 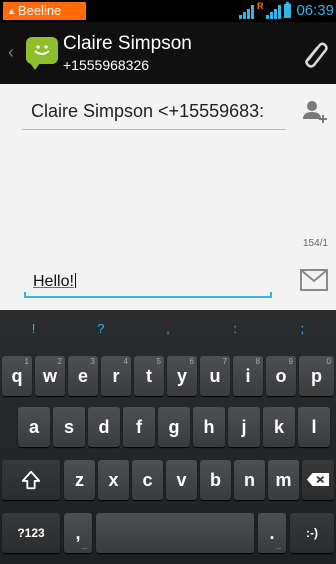 What do you see at coordinates (272, 533) in the screenshot?
I see `period-key: . _` at bounding box center [272, 533].